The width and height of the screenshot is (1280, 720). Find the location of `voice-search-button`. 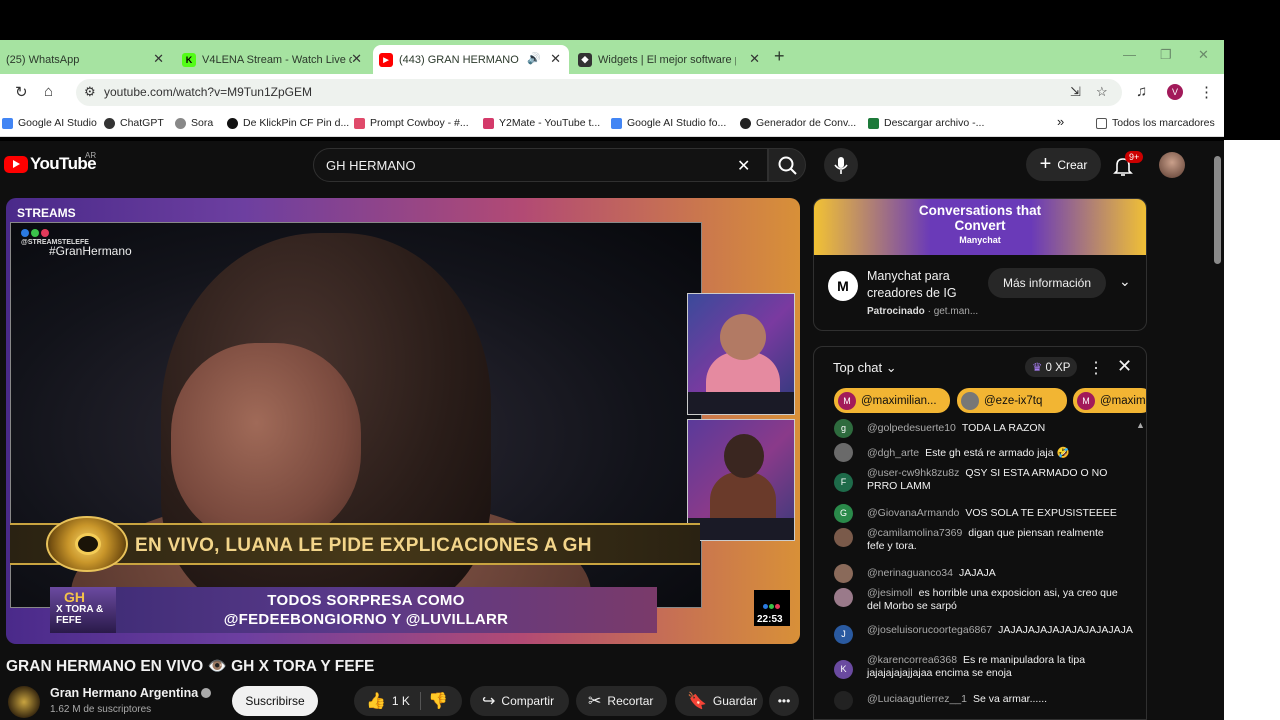

voice-search-button is located at coordinates (841, 165).